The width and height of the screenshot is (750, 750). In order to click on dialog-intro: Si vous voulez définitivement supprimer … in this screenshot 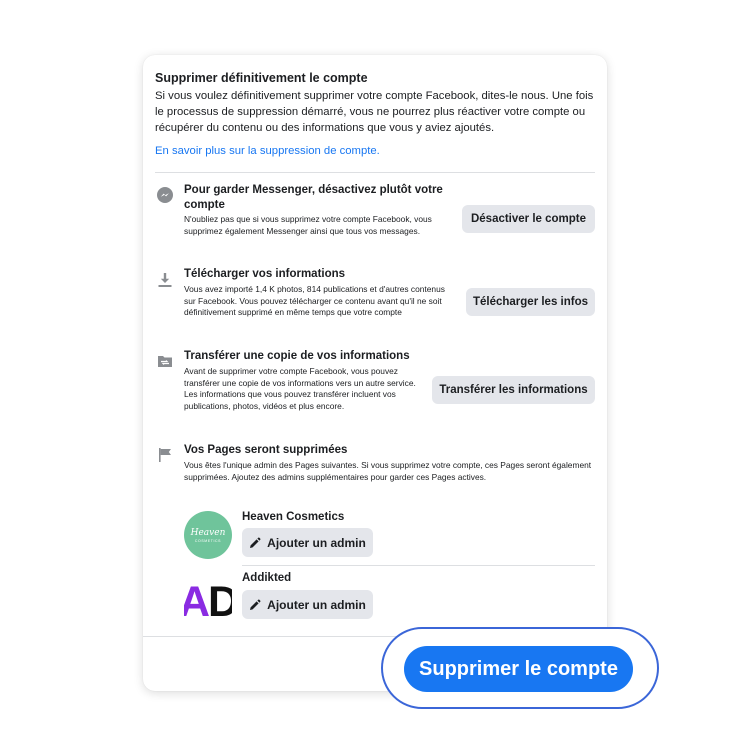, I will do `click(374, 112)`.